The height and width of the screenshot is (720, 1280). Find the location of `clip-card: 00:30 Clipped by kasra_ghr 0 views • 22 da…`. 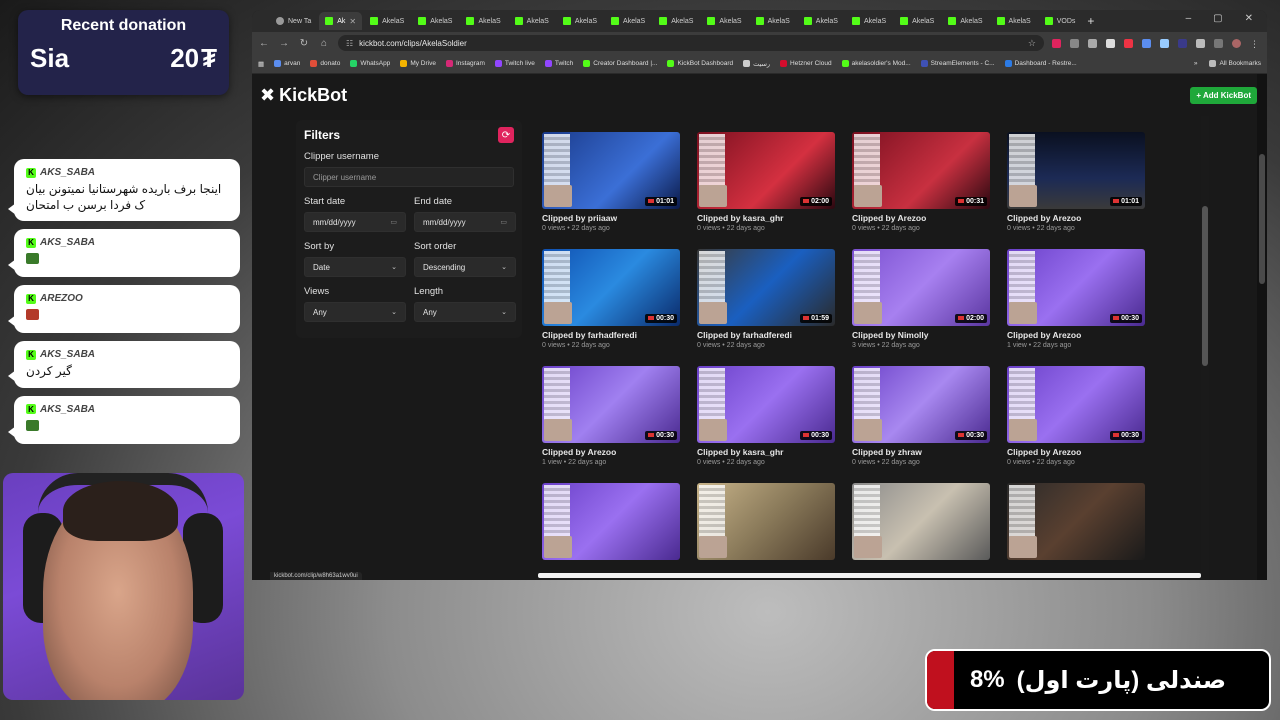

clip-card: 00:30 Clipped by kasra_ghr 0 views • 22 da… is located at coordinates (766, 416).